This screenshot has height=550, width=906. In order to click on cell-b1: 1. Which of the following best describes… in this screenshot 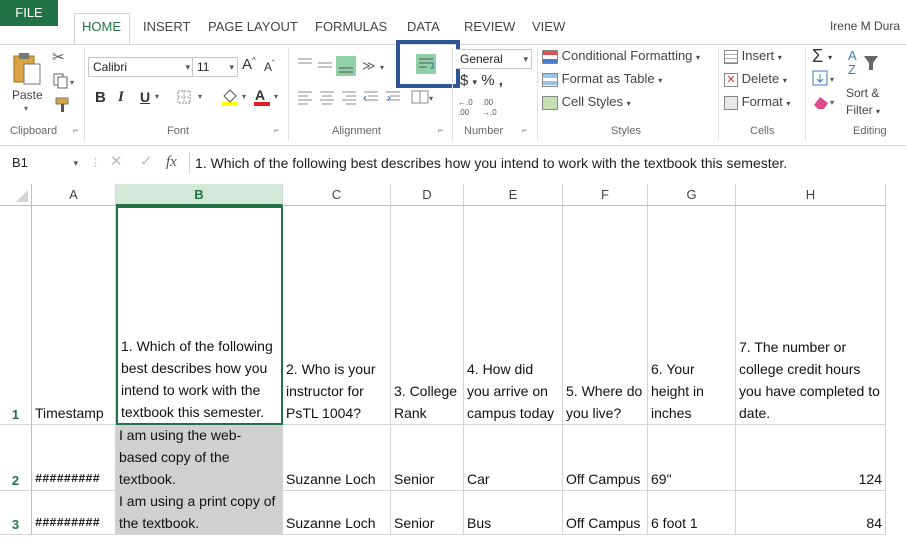, I will do `click(199, 315)`.